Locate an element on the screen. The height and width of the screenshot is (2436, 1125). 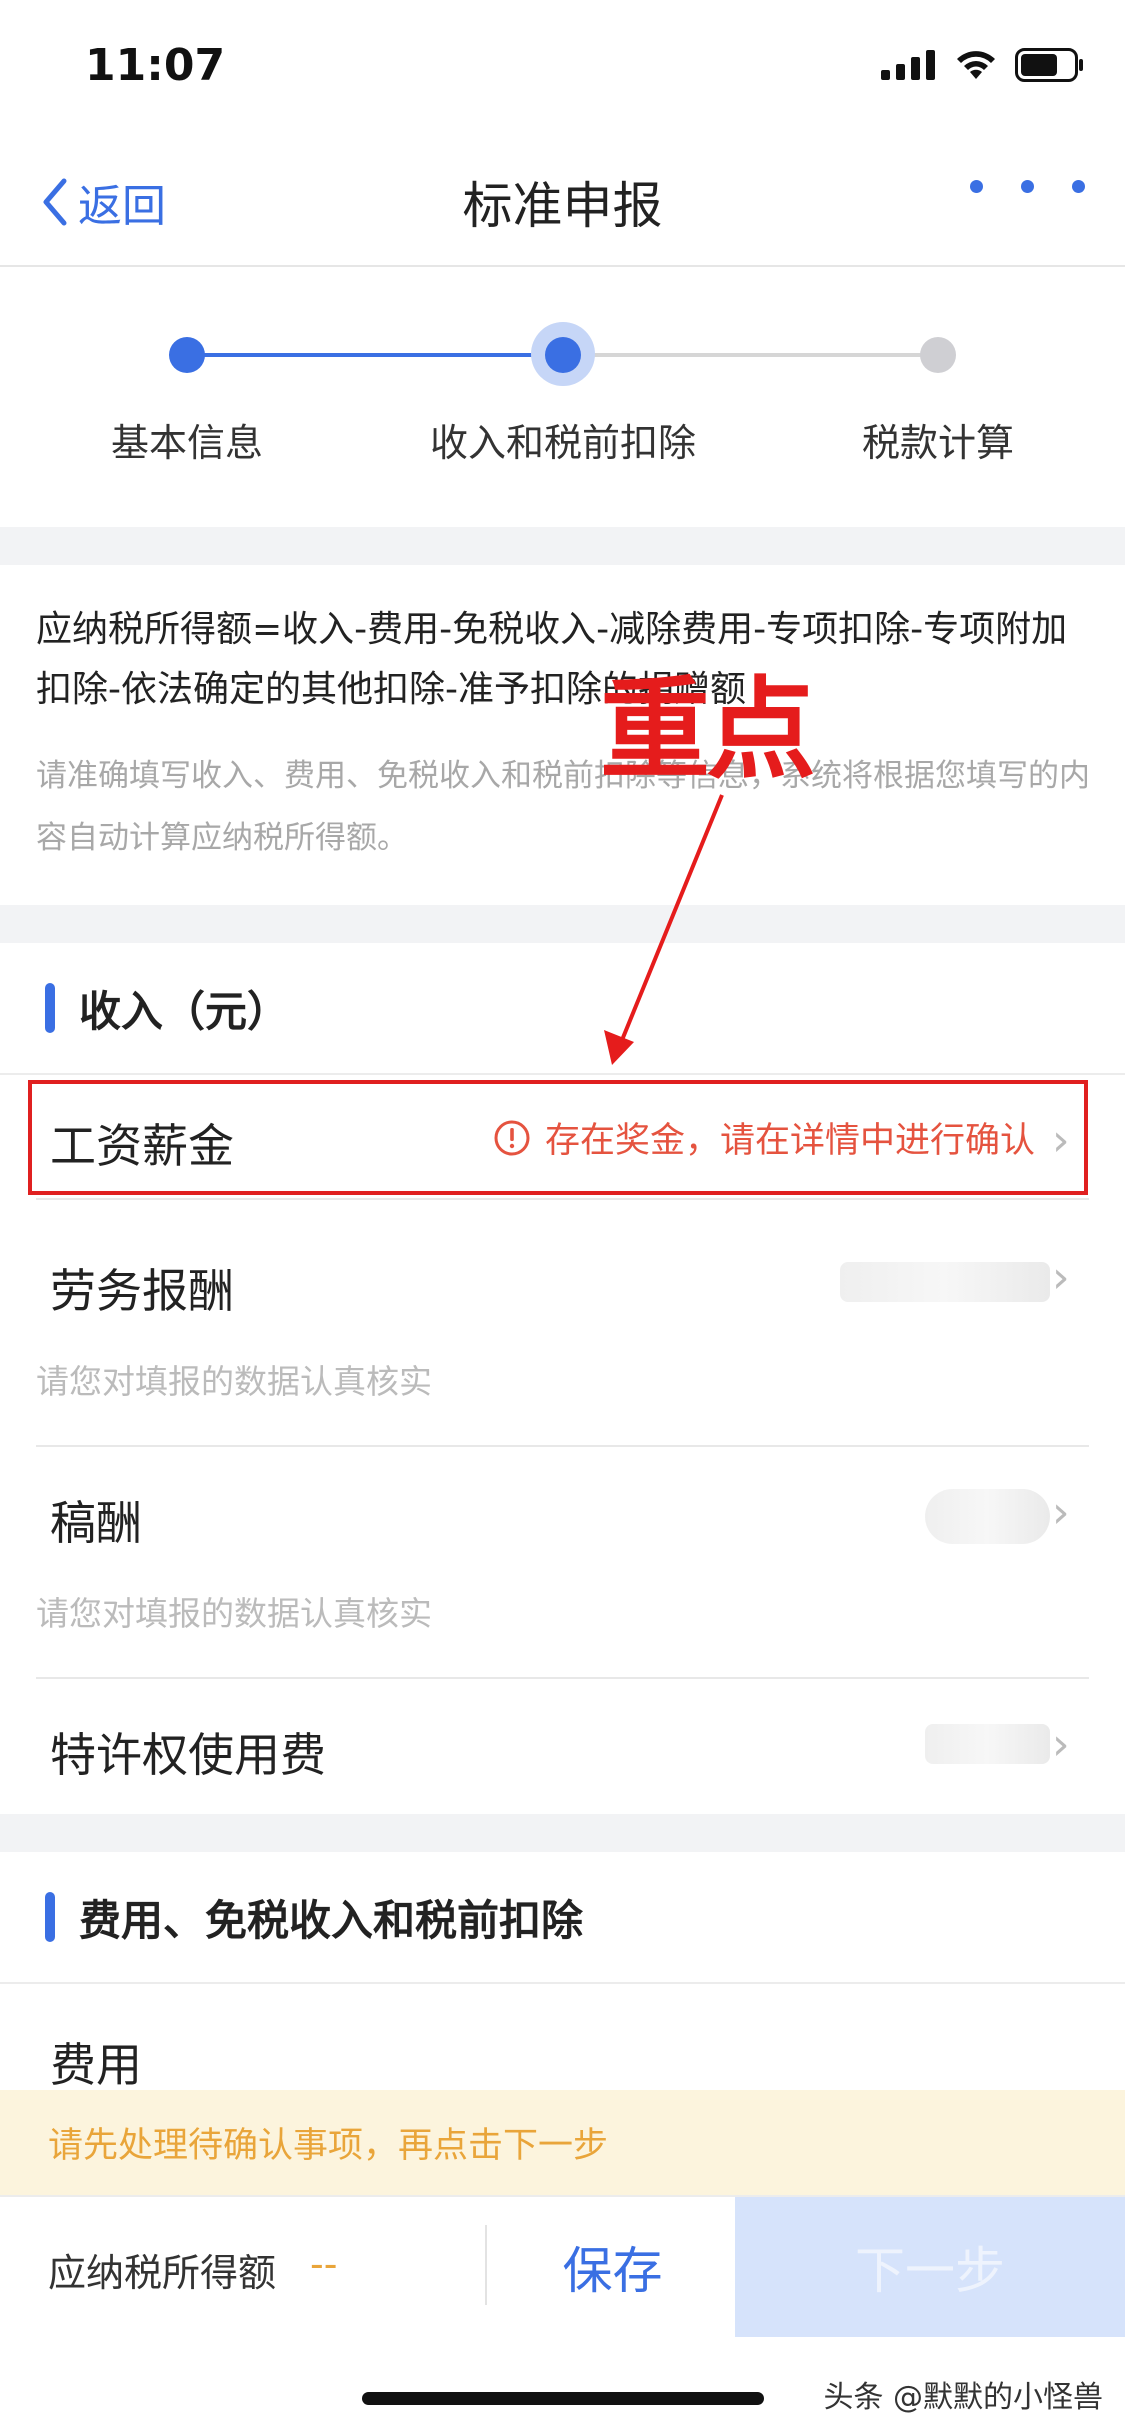
watermark-text: 头条 @默默的小怪兽 is located at coordinates (963, 2397).